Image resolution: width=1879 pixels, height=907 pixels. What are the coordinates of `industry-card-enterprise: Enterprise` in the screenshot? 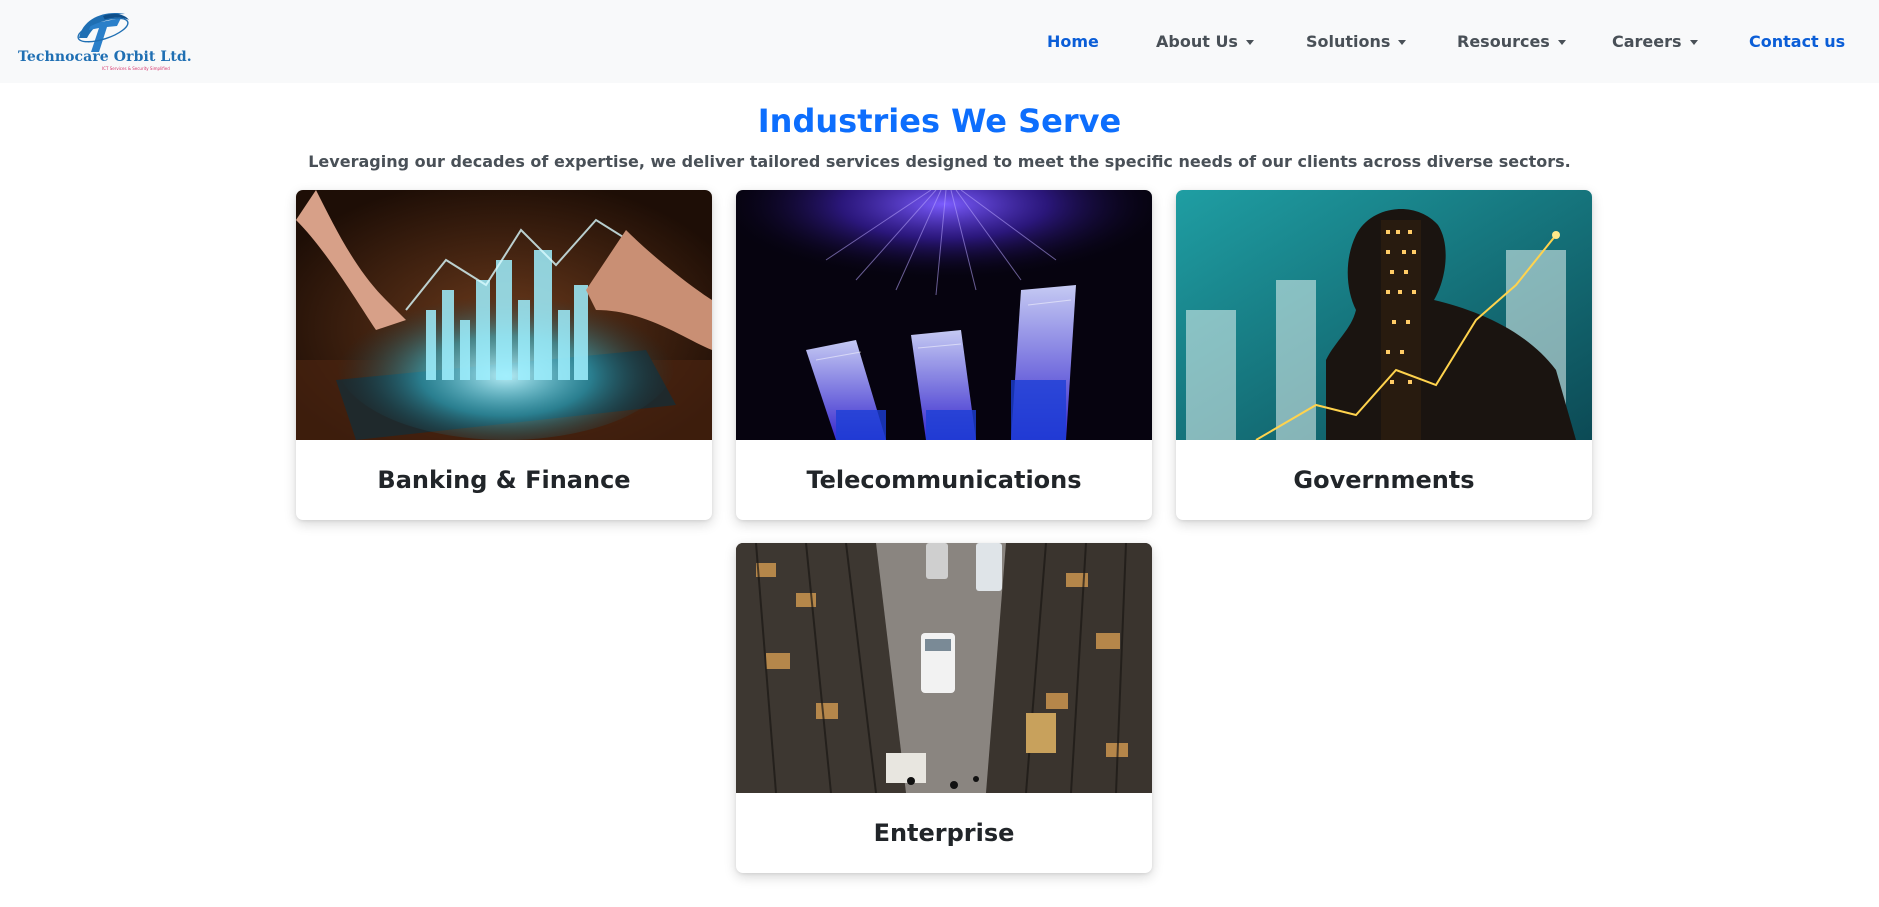 It's located at (944, 708).